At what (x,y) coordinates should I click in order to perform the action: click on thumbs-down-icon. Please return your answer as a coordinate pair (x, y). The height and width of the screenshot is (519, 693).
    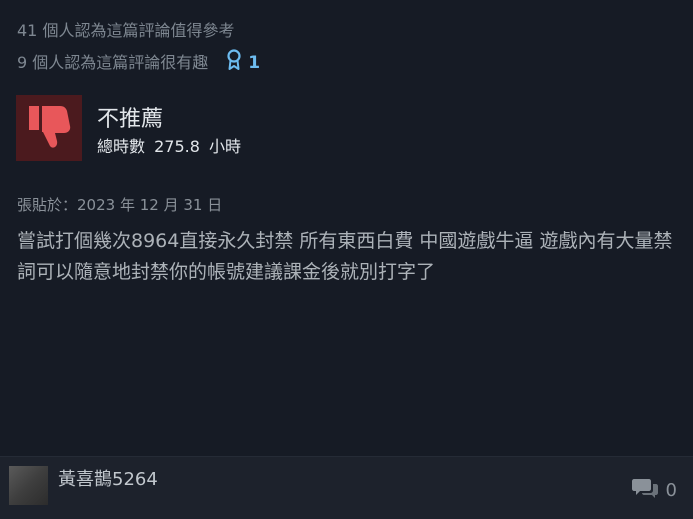
    Looking at the image, I should click on (49, 128).